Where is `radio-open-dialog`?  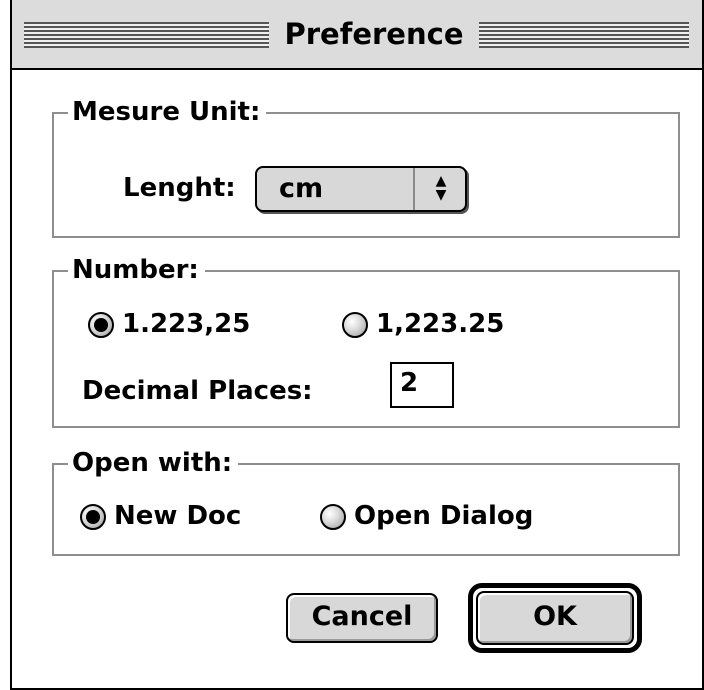
radio-open-dialog is located at coordinates (333, 517).